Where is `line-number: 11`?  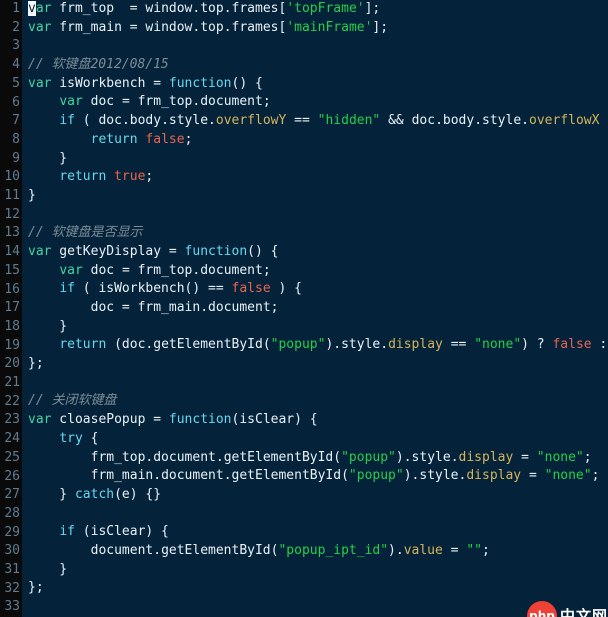 line-number: 11 is located at coordinates (12, 195).